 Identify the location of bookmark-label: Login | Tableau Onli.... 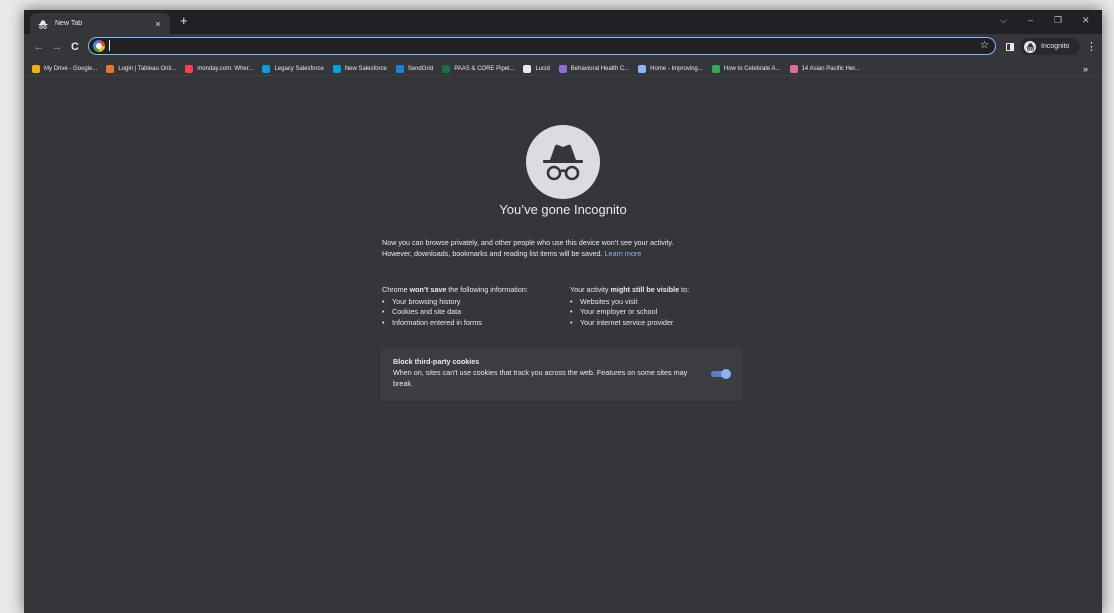
(147, 69).